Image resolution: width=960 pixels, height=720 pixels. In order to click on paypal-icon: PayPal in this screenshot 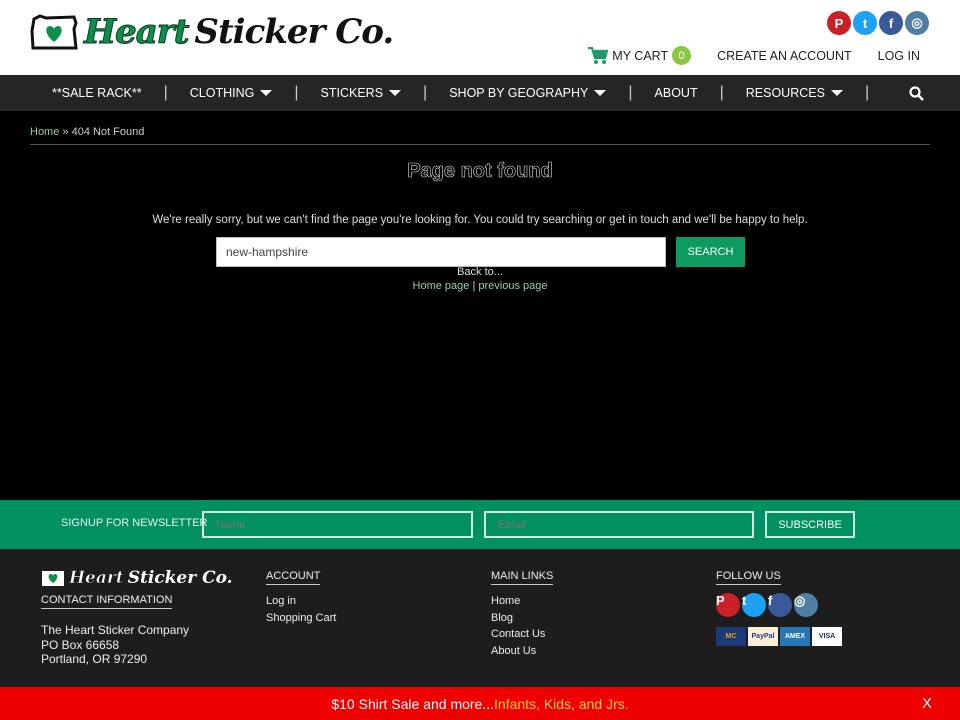, I will do `click(763, 636)`.